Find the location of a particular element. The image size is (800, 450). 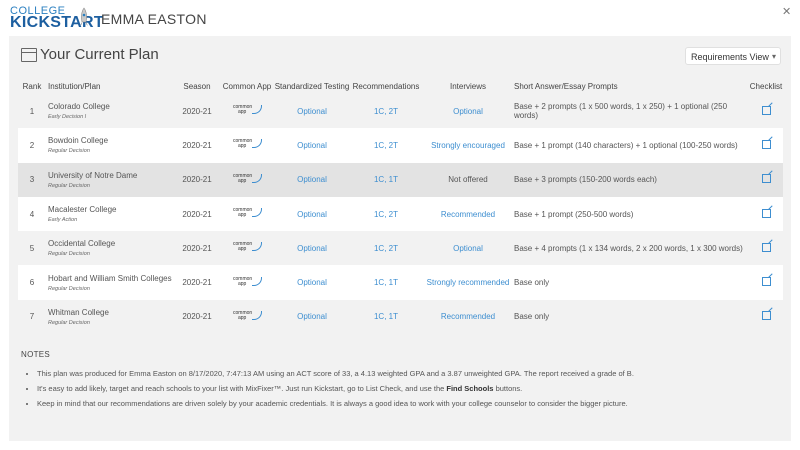

view-select-dropdown: Requirements View ▾ is located at coordinates (733, 56).